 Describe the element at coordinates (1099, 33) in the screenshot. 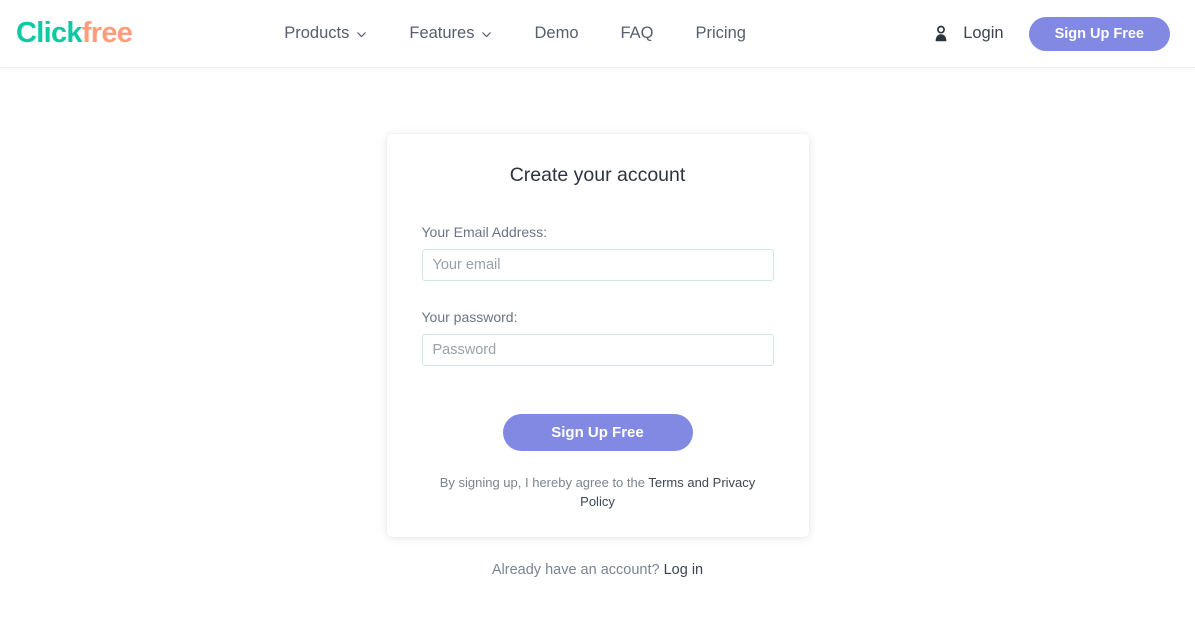

I see `signup-button-header: Sign Up Free` at that location.